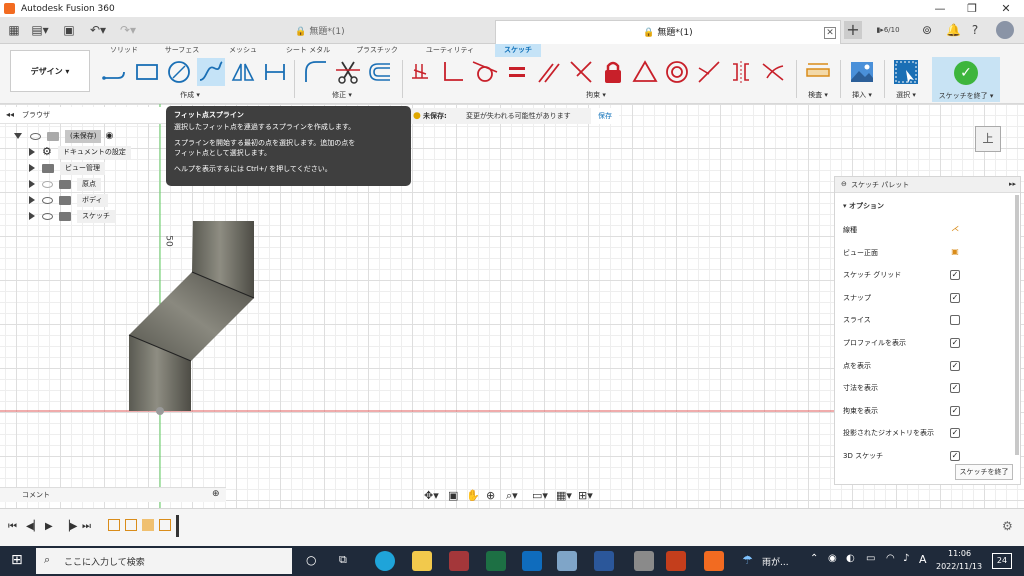 Image resolution: width=1024 pixels, height=576 pixels. I want to click on collapse-icon: ◂◂, so click(10, 114).